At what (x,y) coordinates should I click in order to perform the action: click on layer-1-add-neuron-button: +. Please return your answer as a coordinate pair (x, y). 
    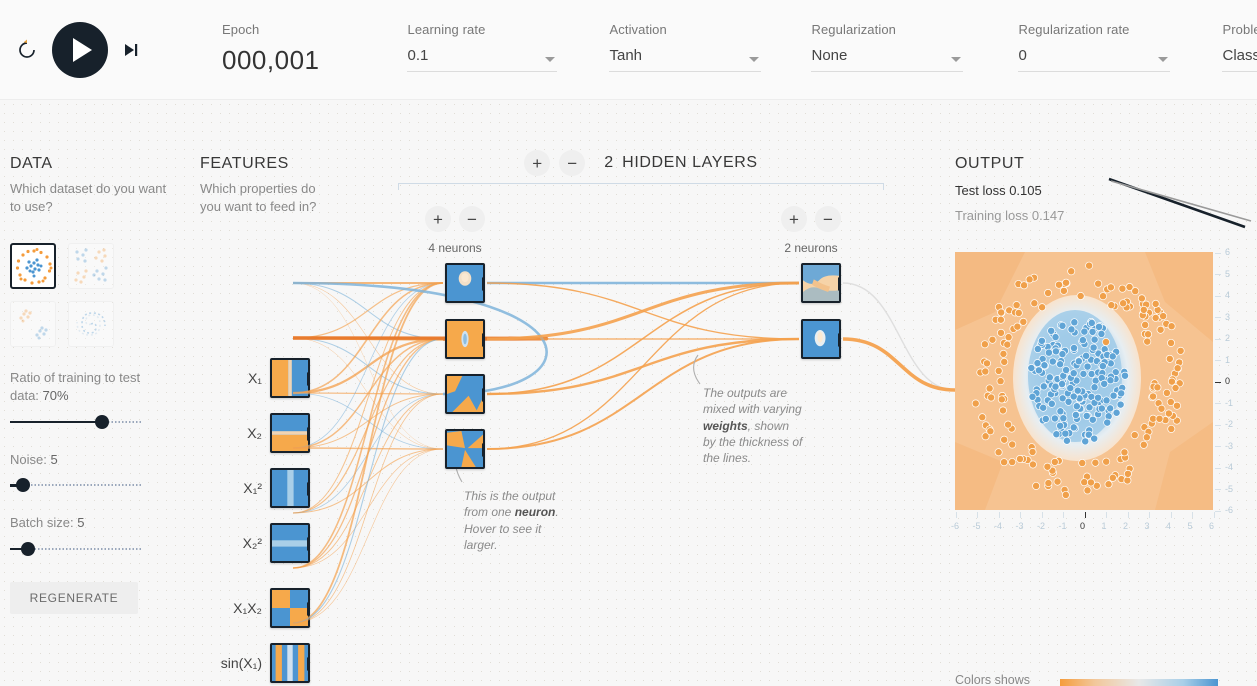
    Looking at the image, I should click on (438, 219).